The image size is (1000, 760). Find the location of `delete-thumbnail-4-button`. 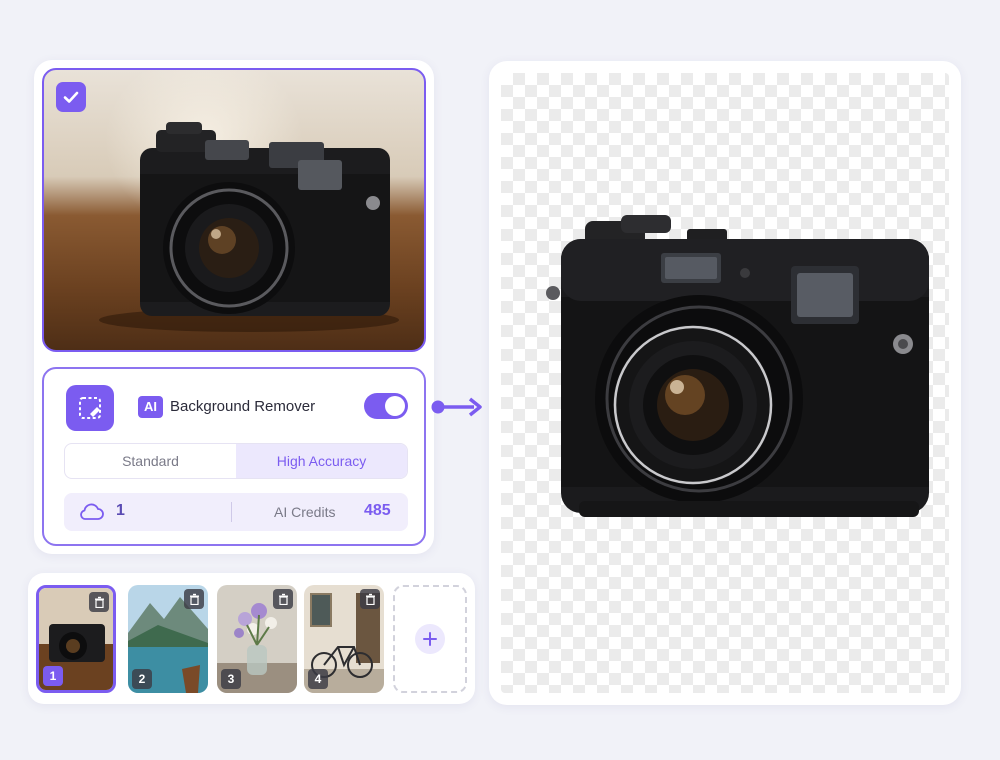

delete-thumbnail-4-button is located at coordinates (370, 599).